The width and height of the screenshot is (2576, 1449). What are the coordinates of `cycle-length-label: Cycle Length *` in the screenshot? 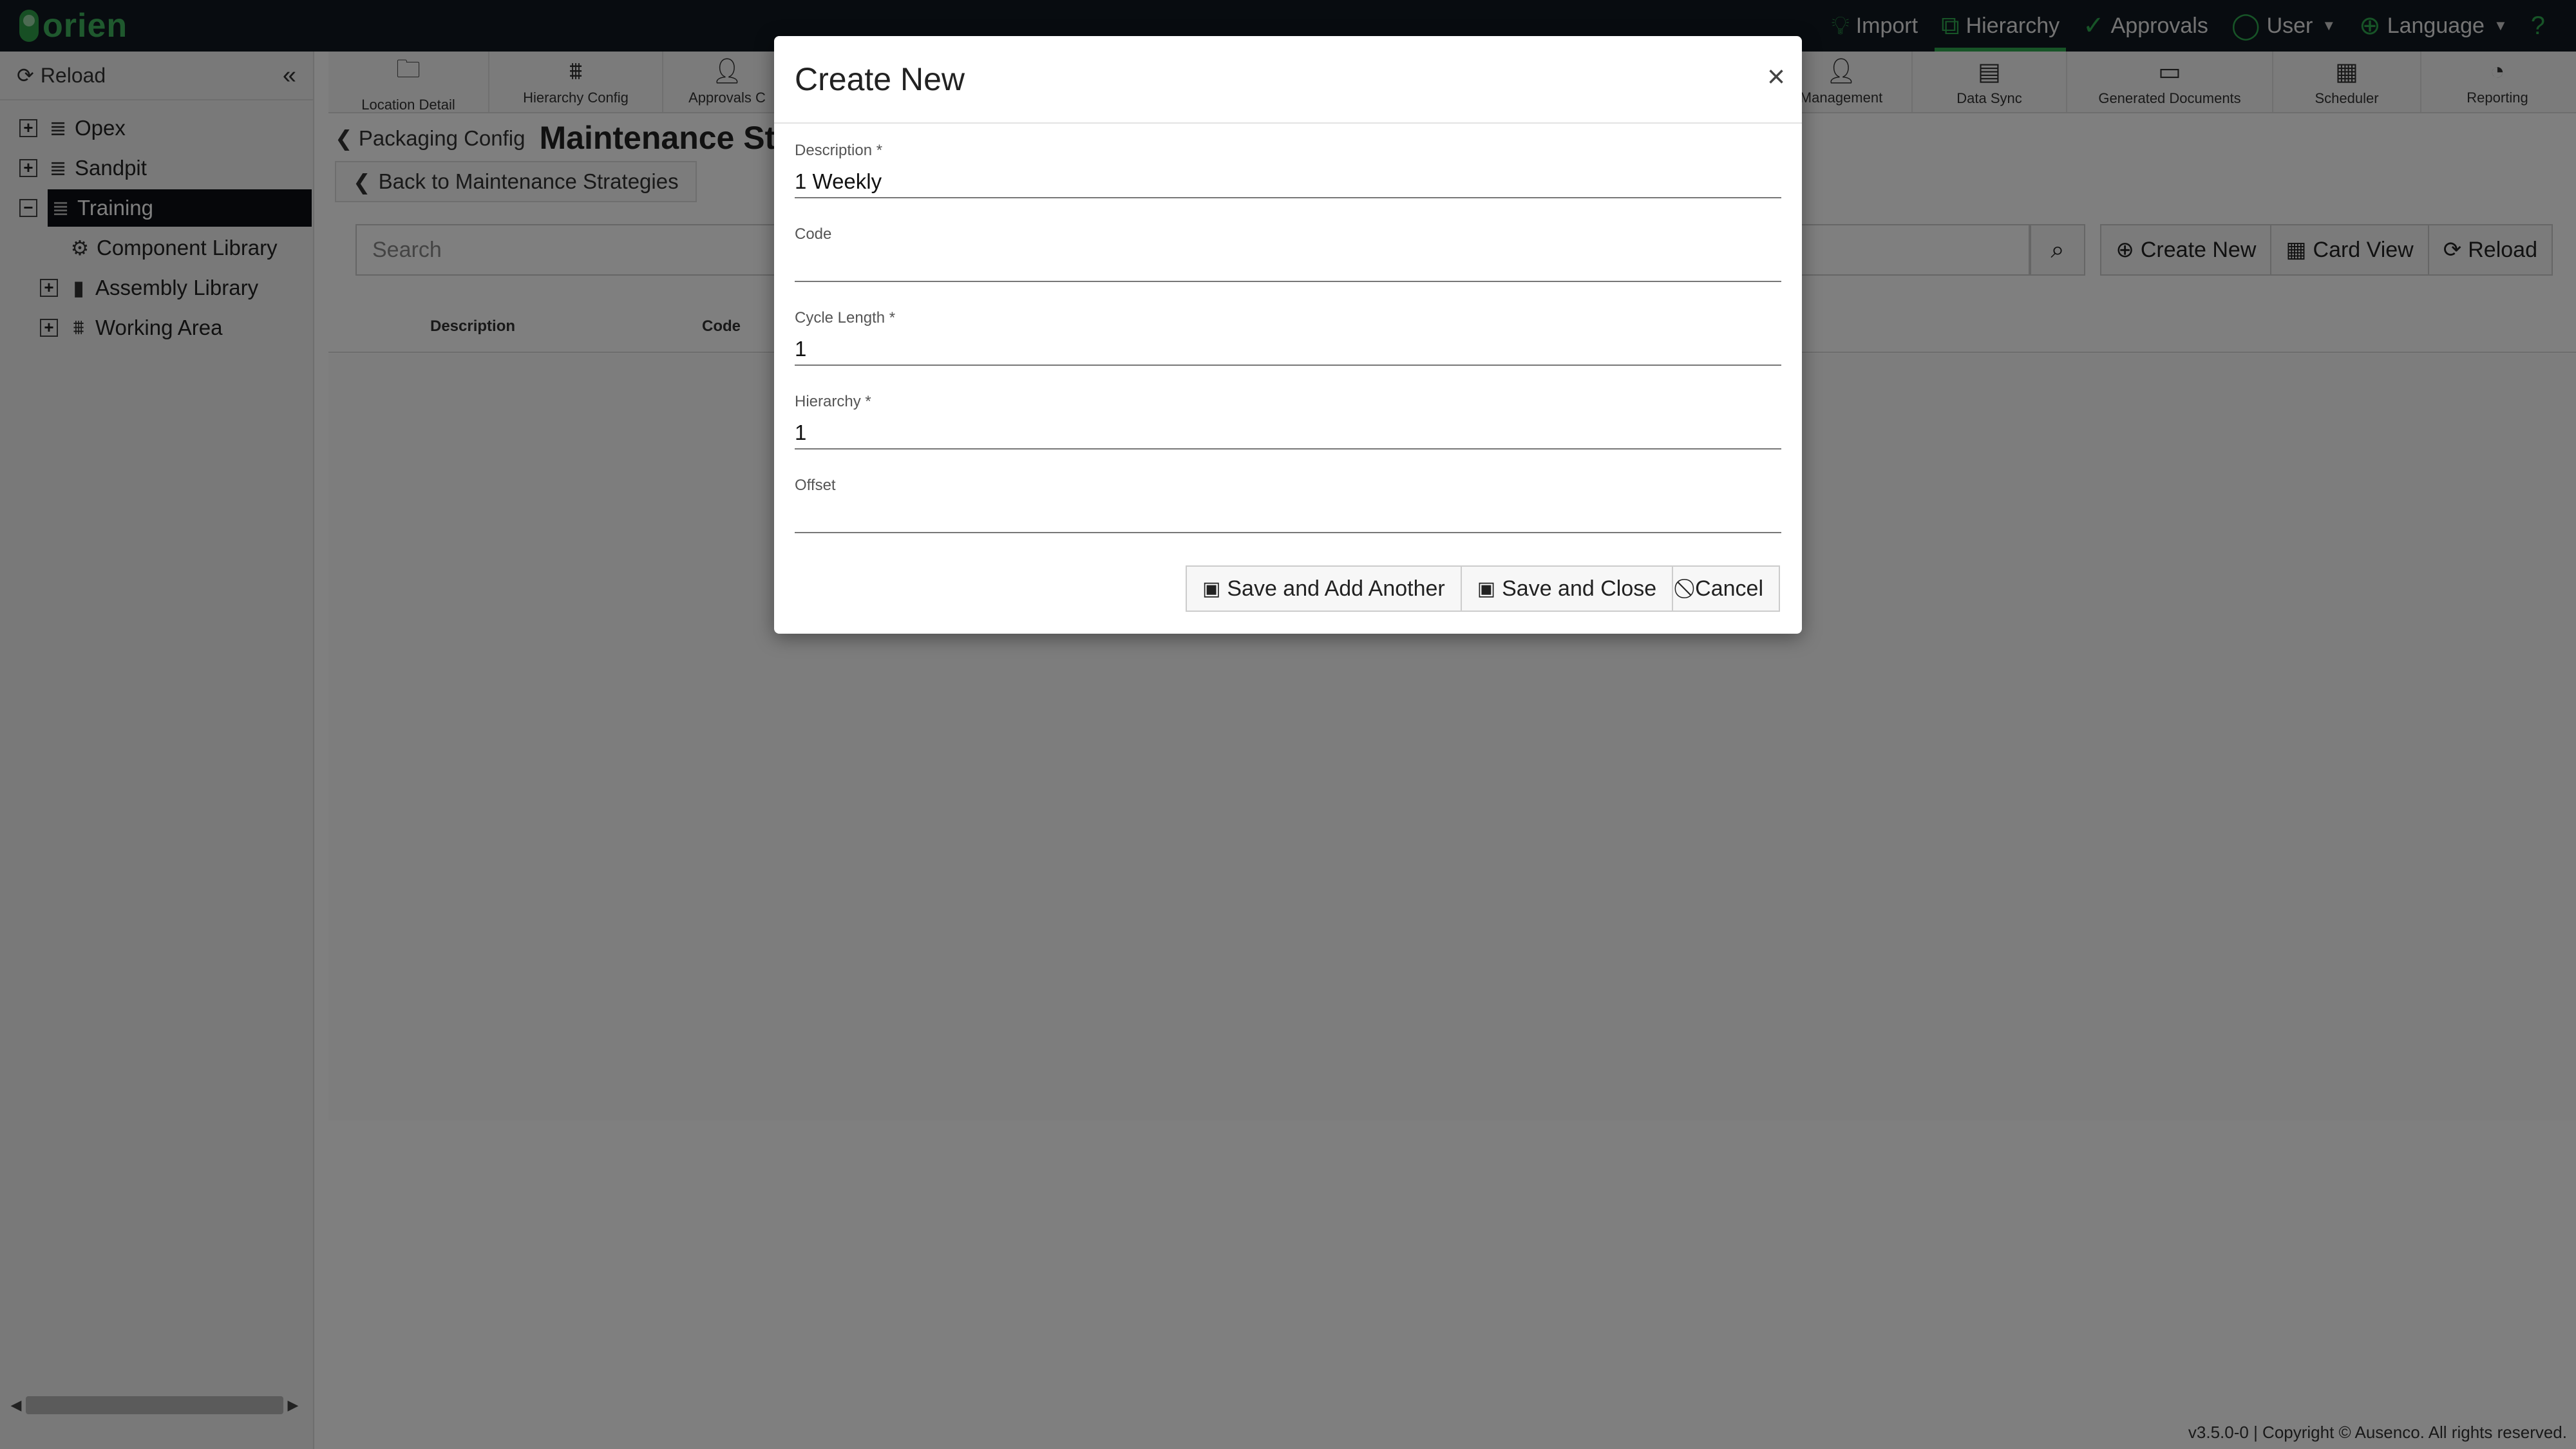 It's located at (846, 318).